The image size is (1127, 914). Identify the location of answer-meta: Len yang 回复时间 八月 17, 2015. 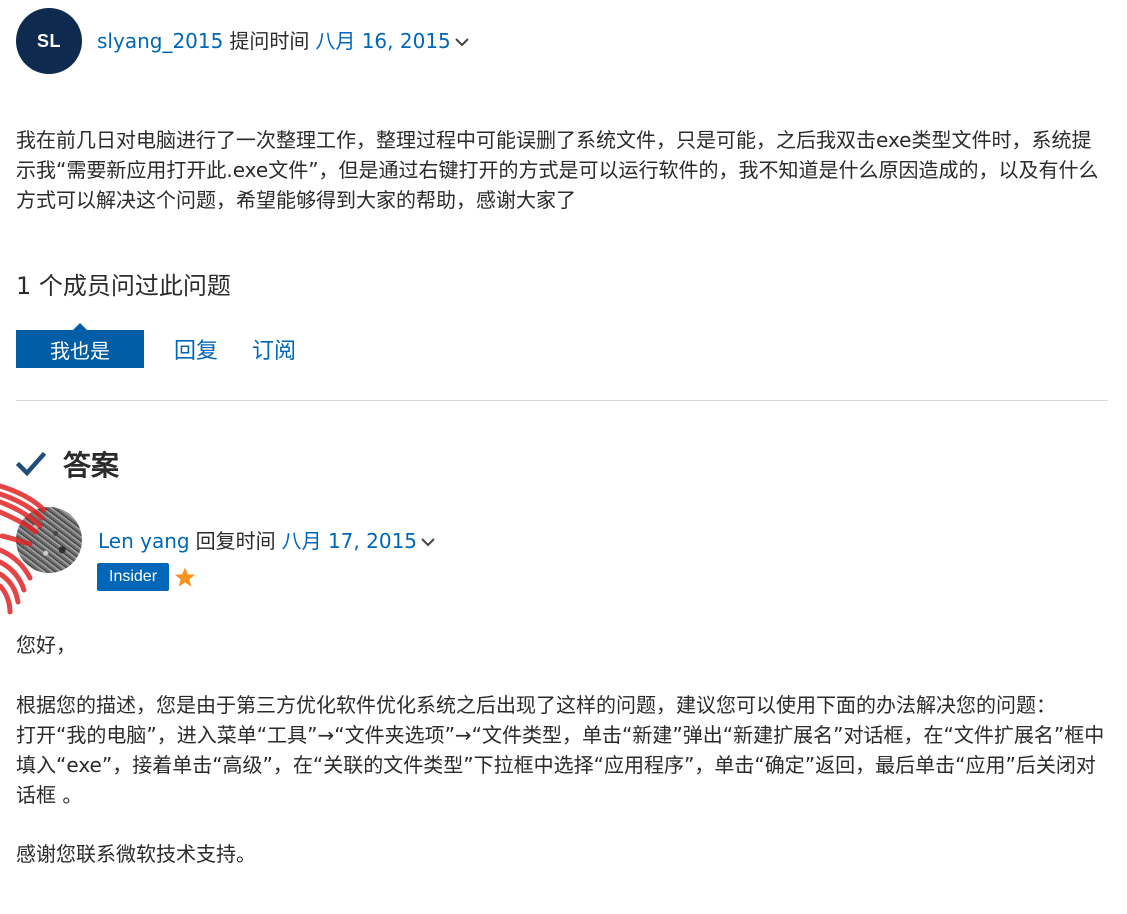
(267, 541).